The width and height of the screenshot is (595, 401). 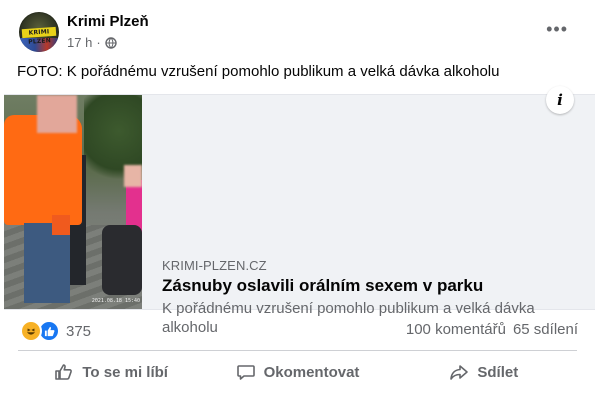 What do you see at coordinates (79, 42) in the screenshot?
I see `post-time: 17 h` at bounding box center [79, 42].